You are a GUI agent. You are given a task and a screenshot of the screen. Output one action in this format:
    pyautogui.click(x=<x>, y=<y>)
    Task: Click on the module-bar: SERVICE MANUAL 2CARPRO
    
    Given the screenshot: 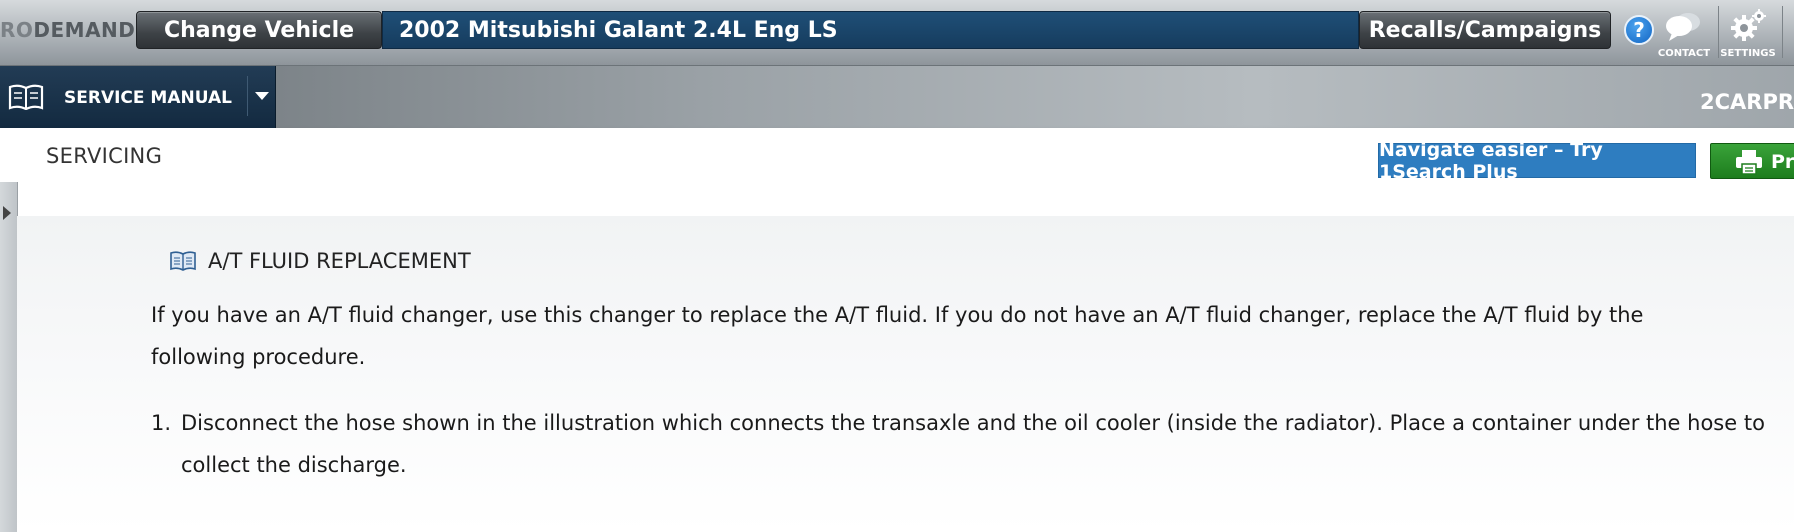 What is the action you would take?
    pyautogui.click(x=897, y=97)
    